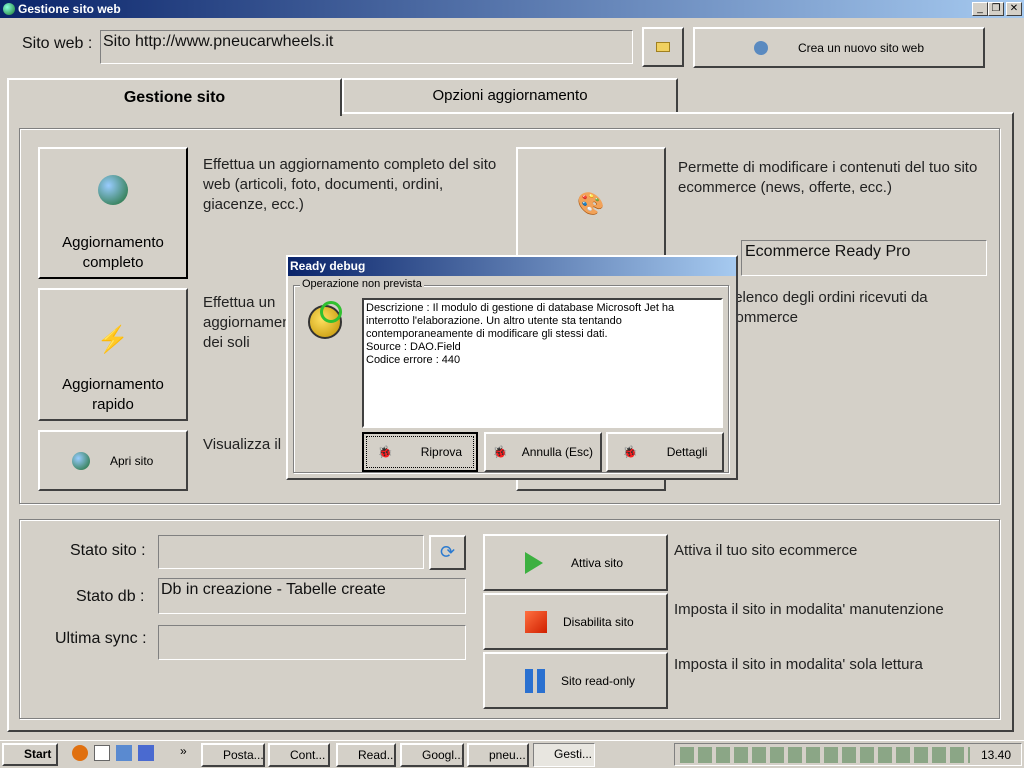  I want to click on bug-search-icon: 🐞, so click(630, 452).